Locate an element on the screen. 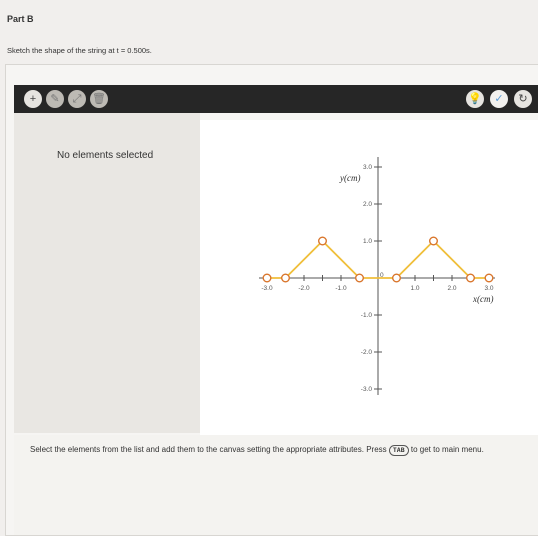 The image size is (538, 536). check-icon: ✓ is located at coordinates (499, 99).